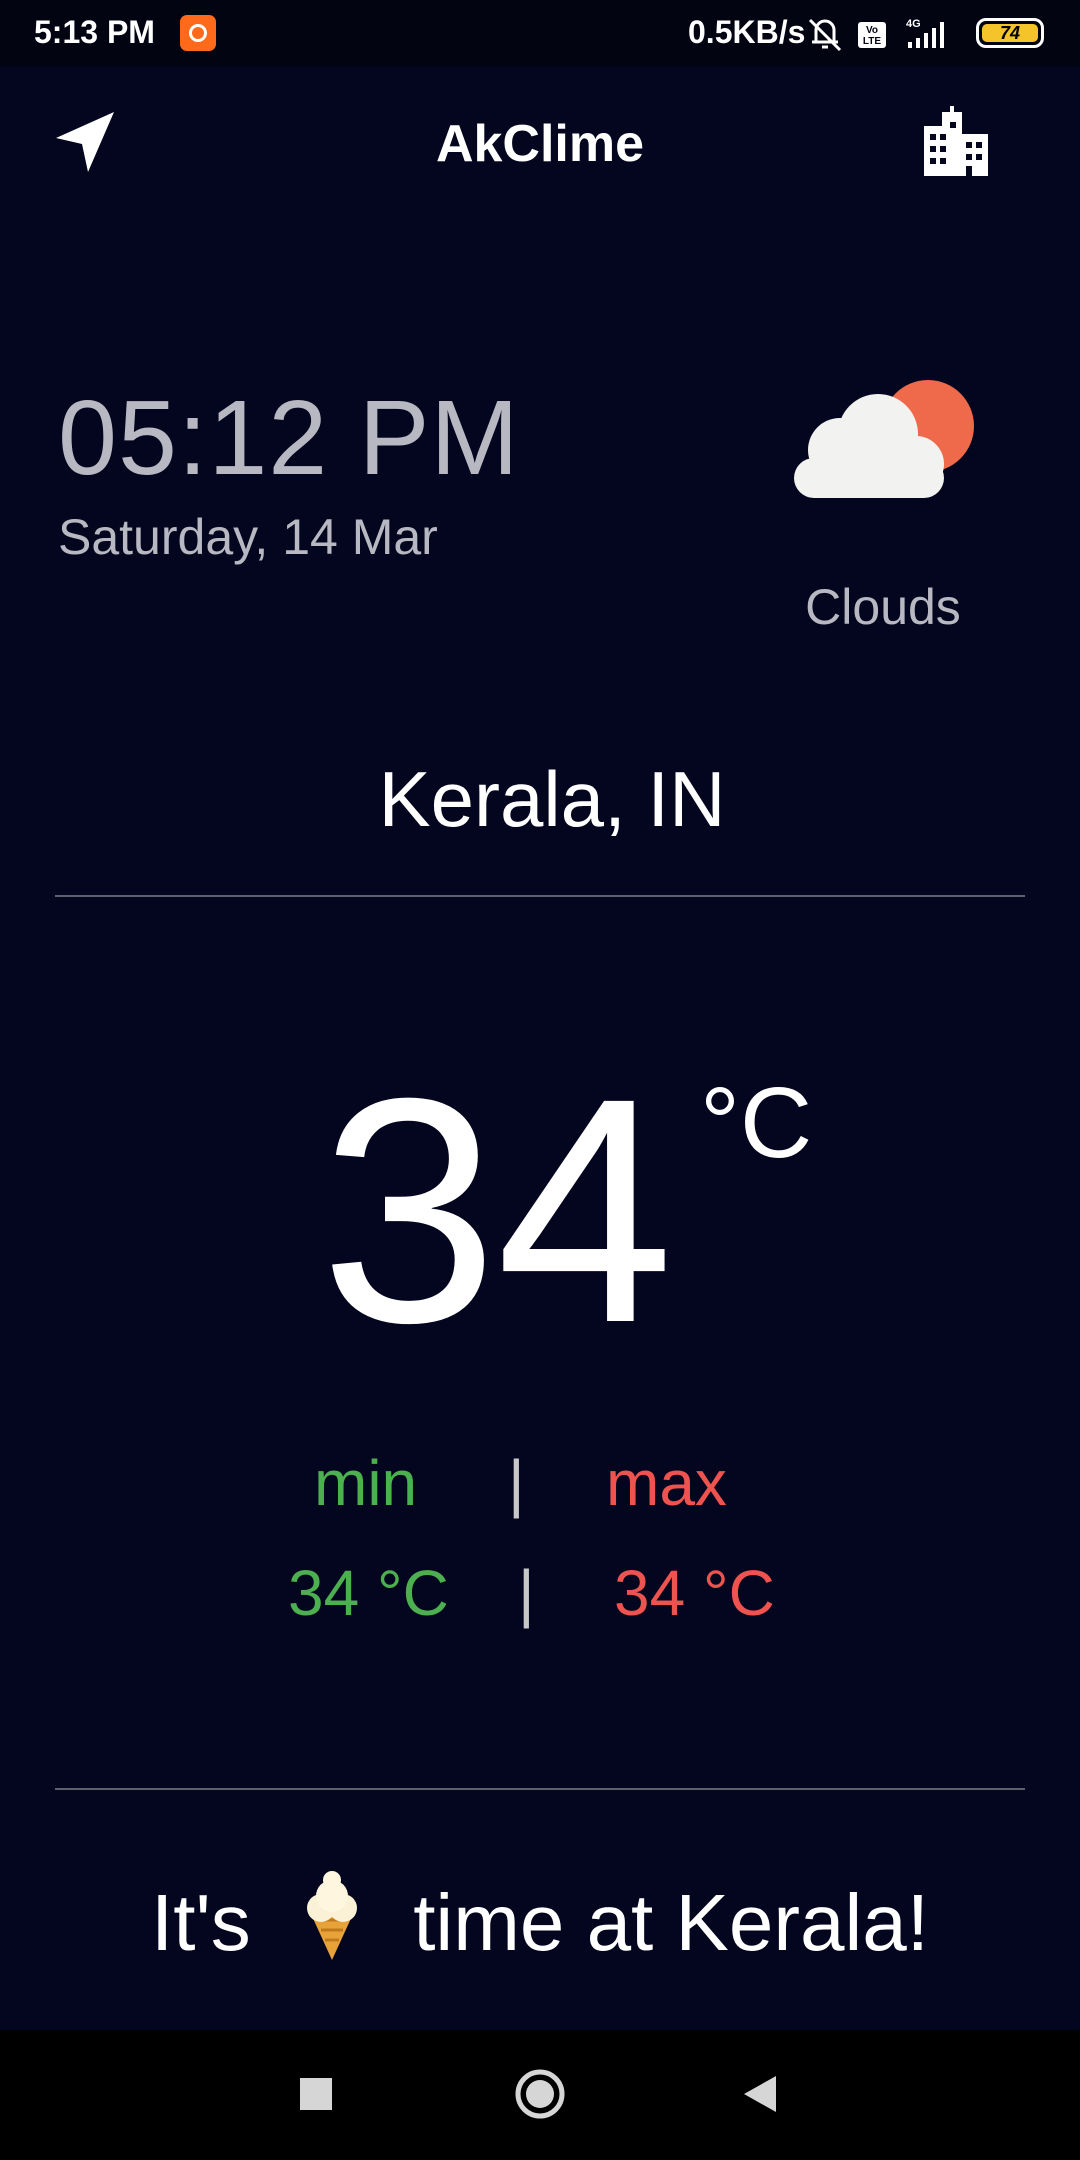  Describe the element at coordinates (94, 32) in the screenshot. I see `status-time: 5:13 PM` at that location.